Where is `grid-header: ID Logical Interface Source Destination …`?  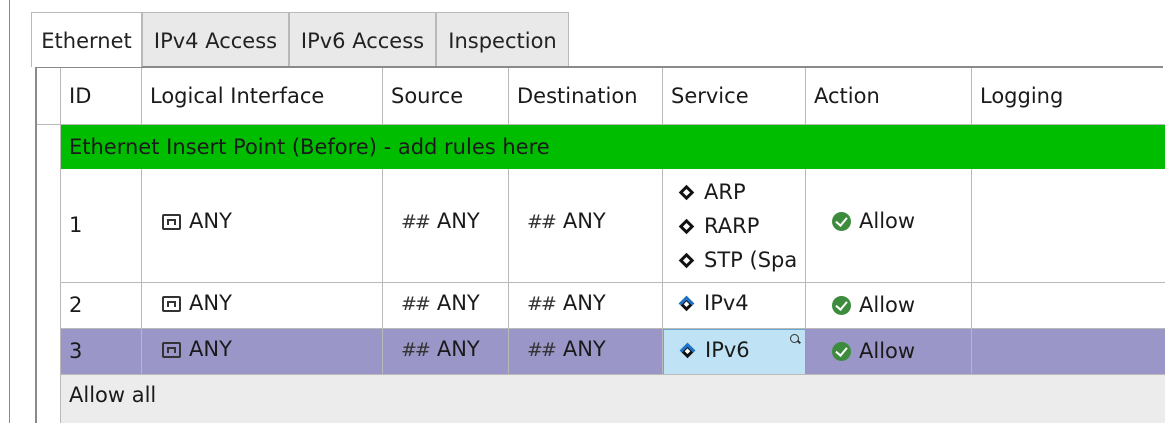
grid-header: ID Logical Interface Source Destination … is located at coordinates (600, 96).